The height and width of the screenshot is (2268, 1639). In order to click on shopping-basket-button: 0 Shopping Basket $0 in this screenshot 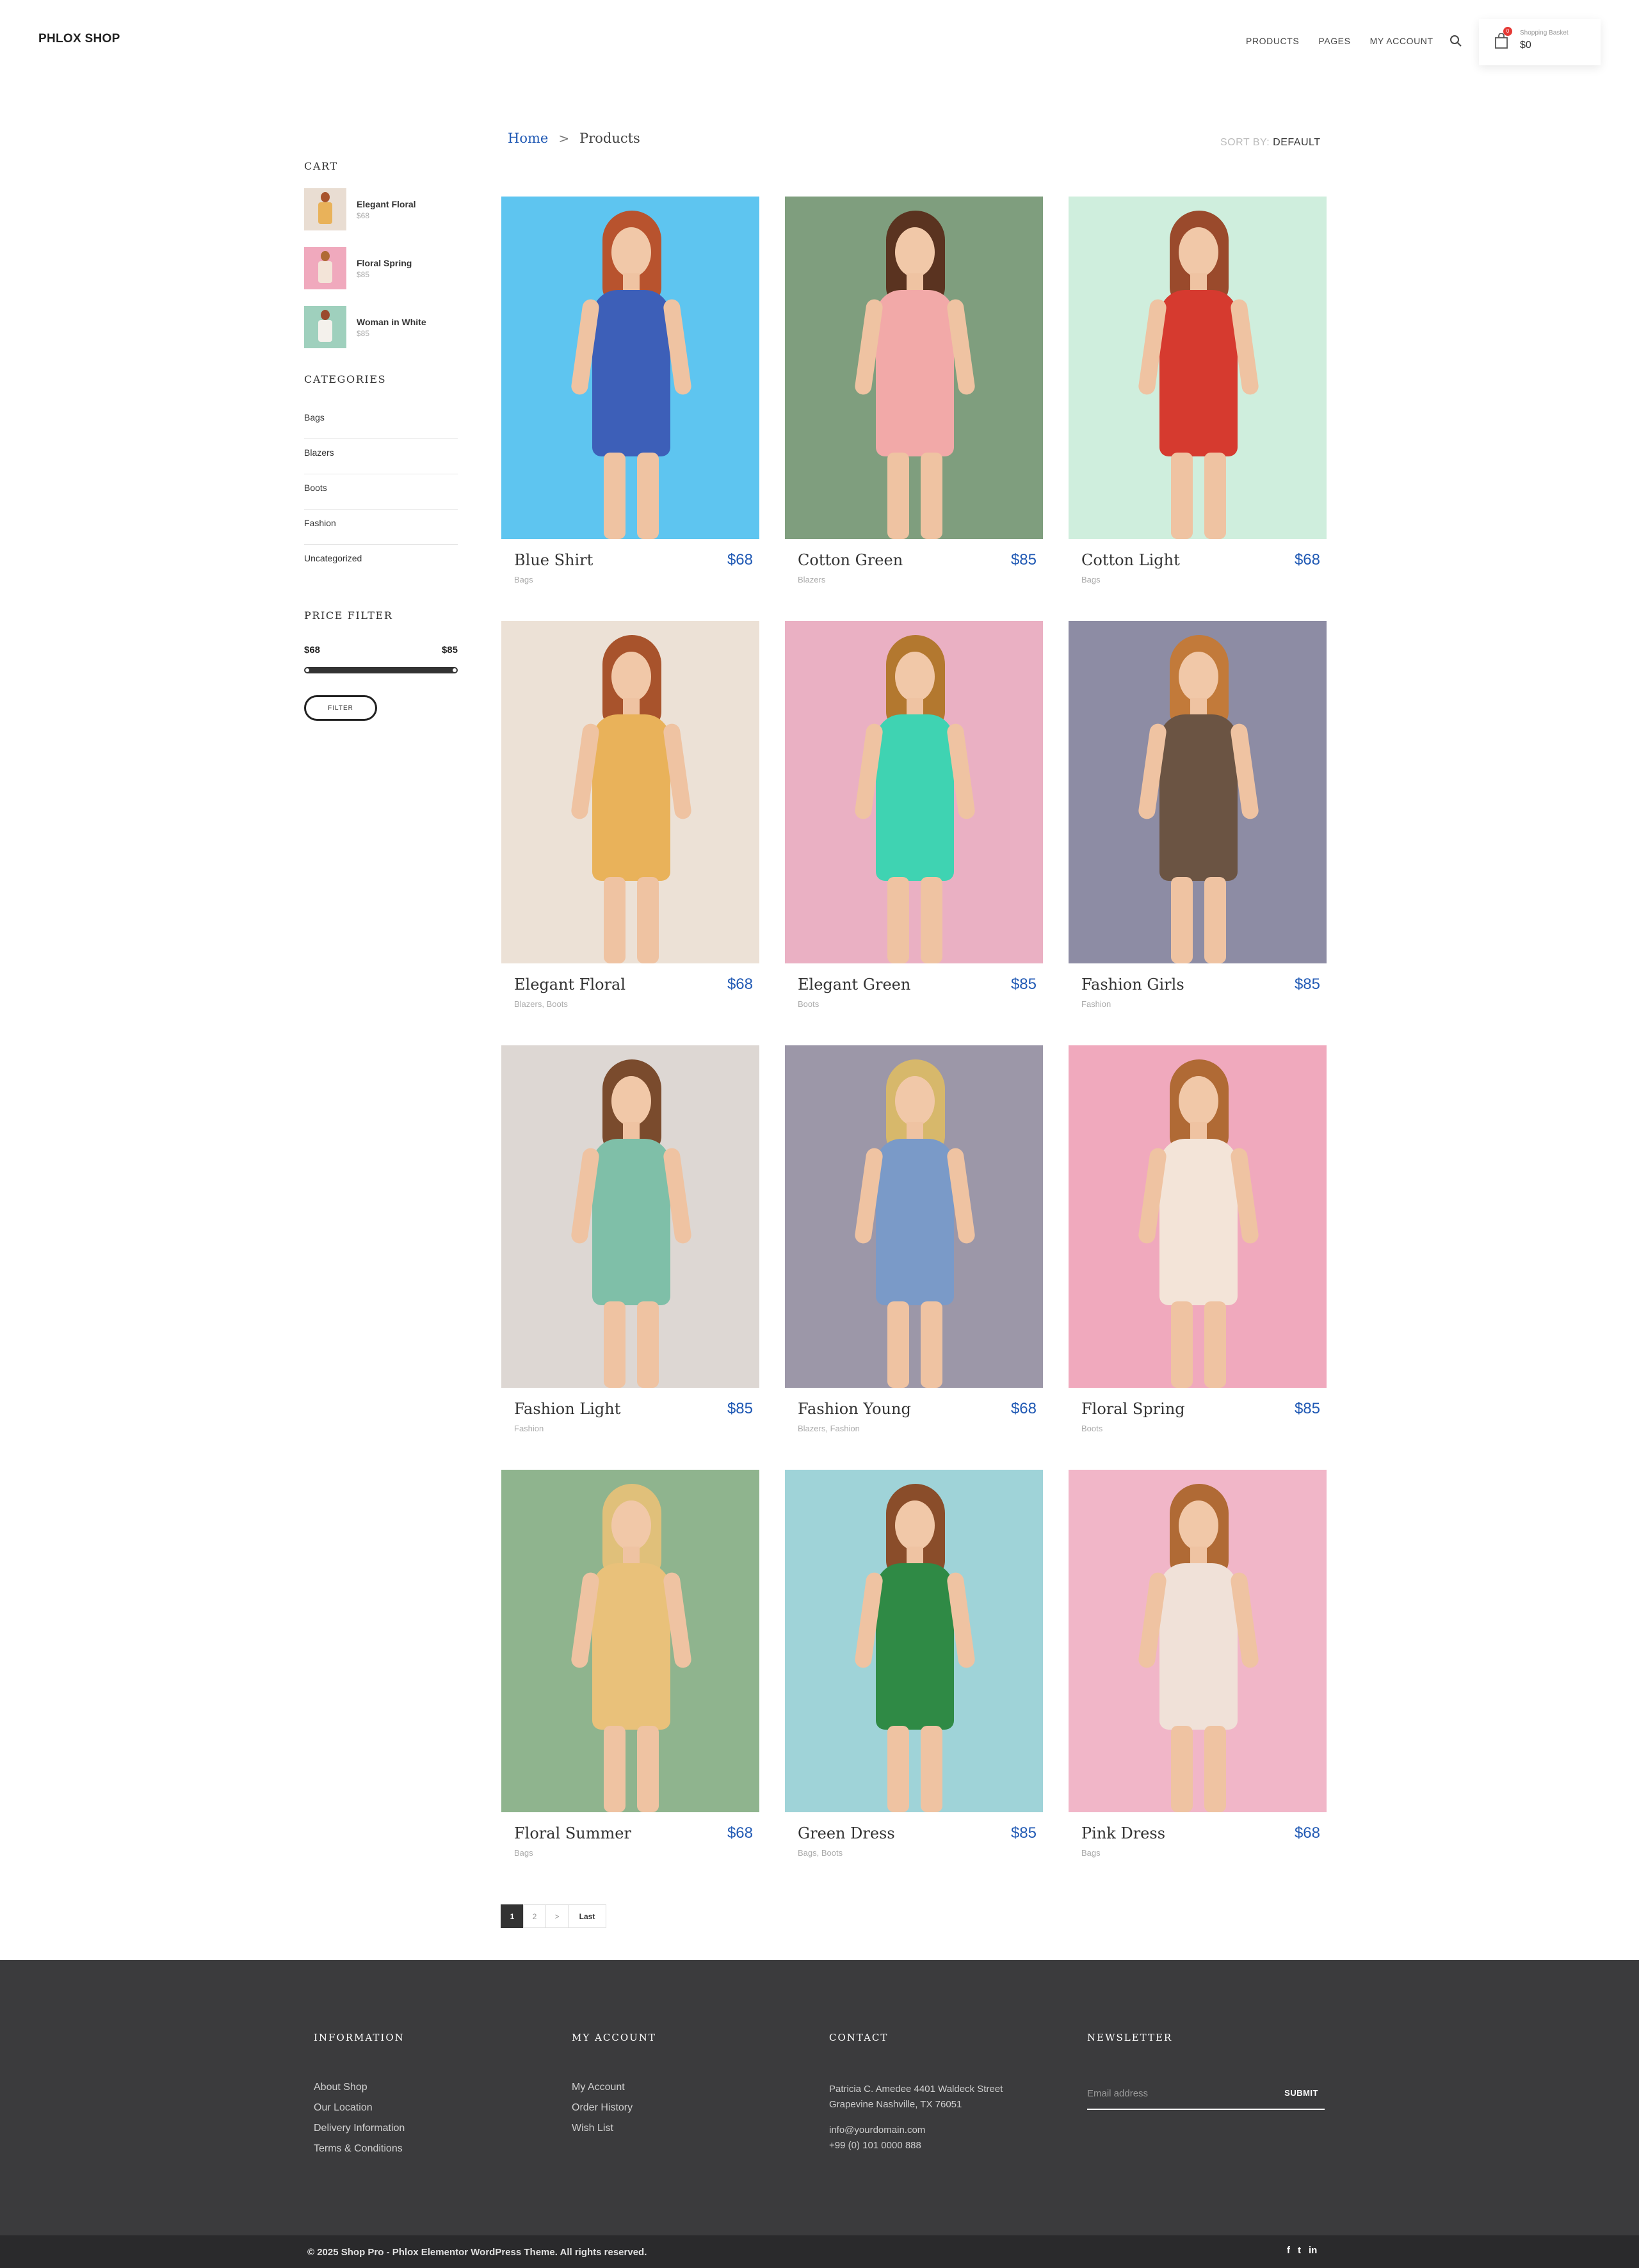, I will do `click(1540, 42)`.